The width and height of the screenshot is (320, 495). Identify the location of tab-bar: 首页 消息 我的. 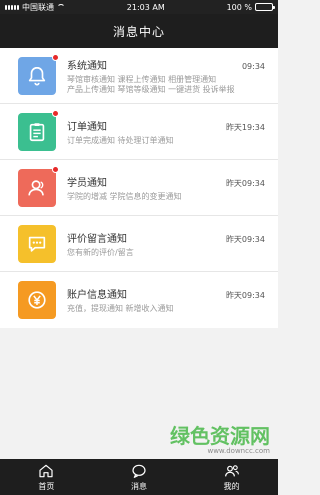
(139, 477).